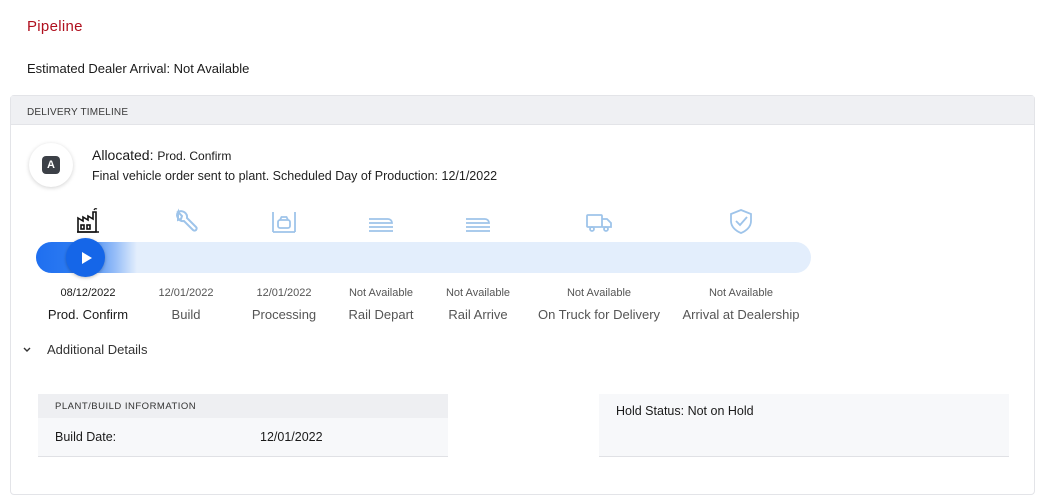  What do you see at coordinates (291, 437) in the screenshot?
I see `build-date-value: 12/01/2022` at bounding box center [291, 437].